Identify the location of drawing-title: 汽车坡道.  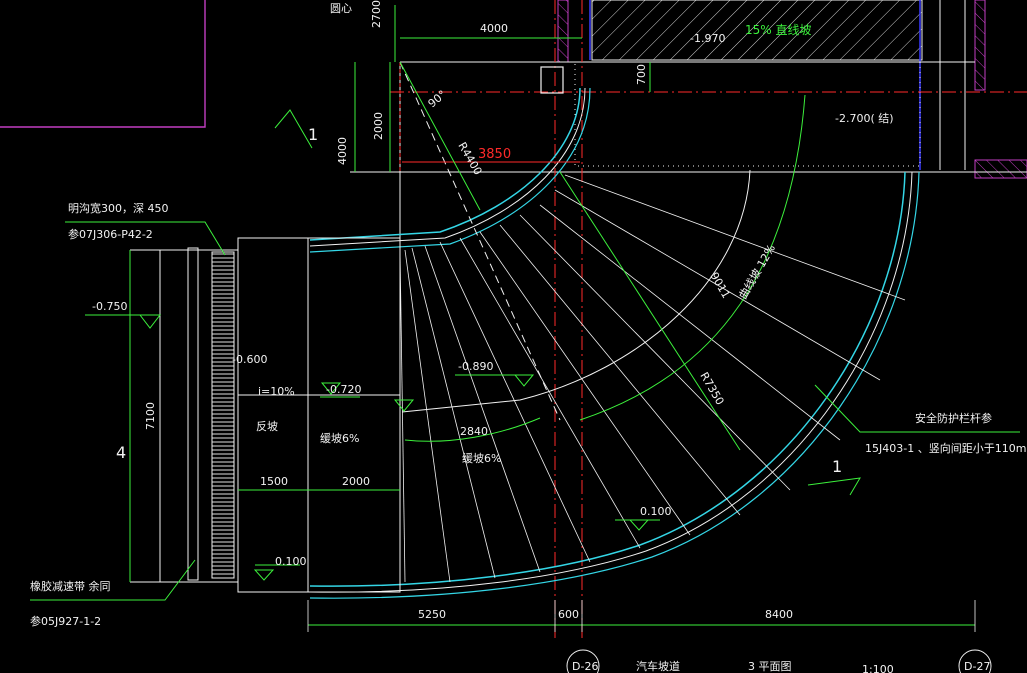
(658, 666).